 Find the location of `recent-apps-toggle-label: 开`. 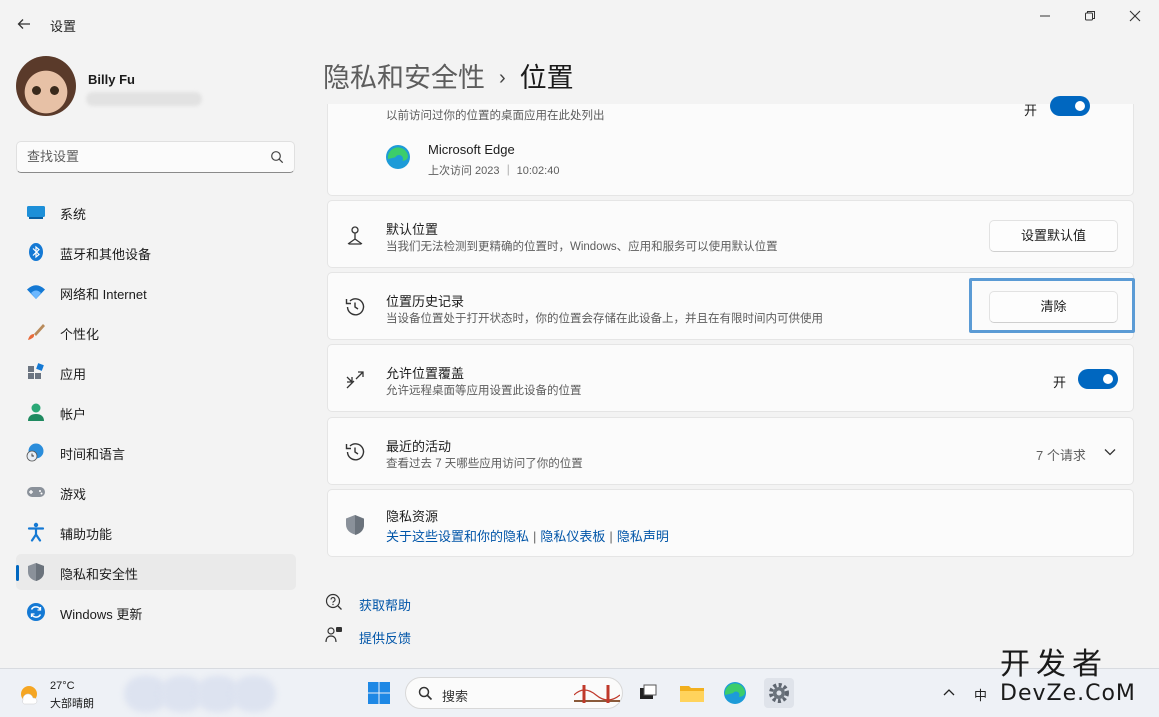

recent-apps-toggle-label: 开 is located at coordinates (1031, 110).